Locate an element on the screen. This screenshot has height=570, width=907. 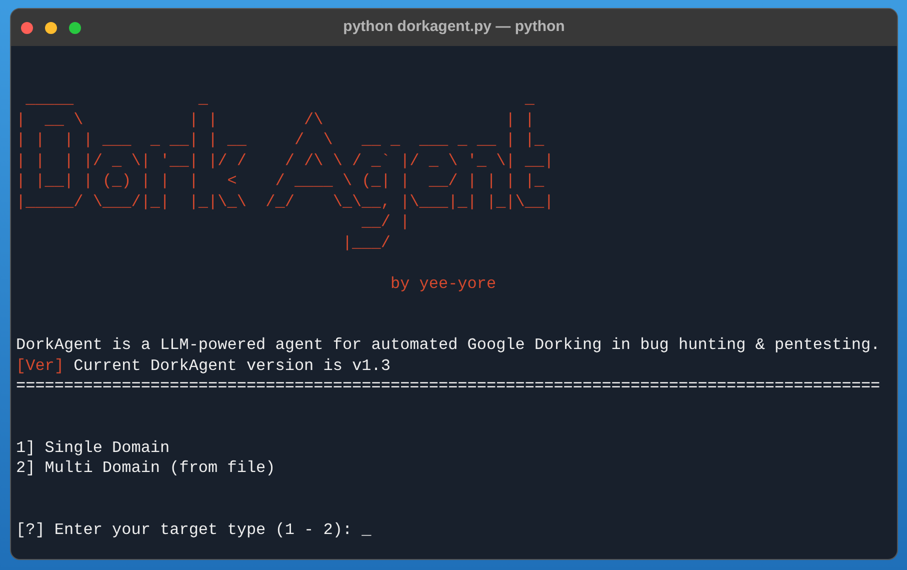
window-title: python dorkagent.py — python is located at coordinates (454, 27).